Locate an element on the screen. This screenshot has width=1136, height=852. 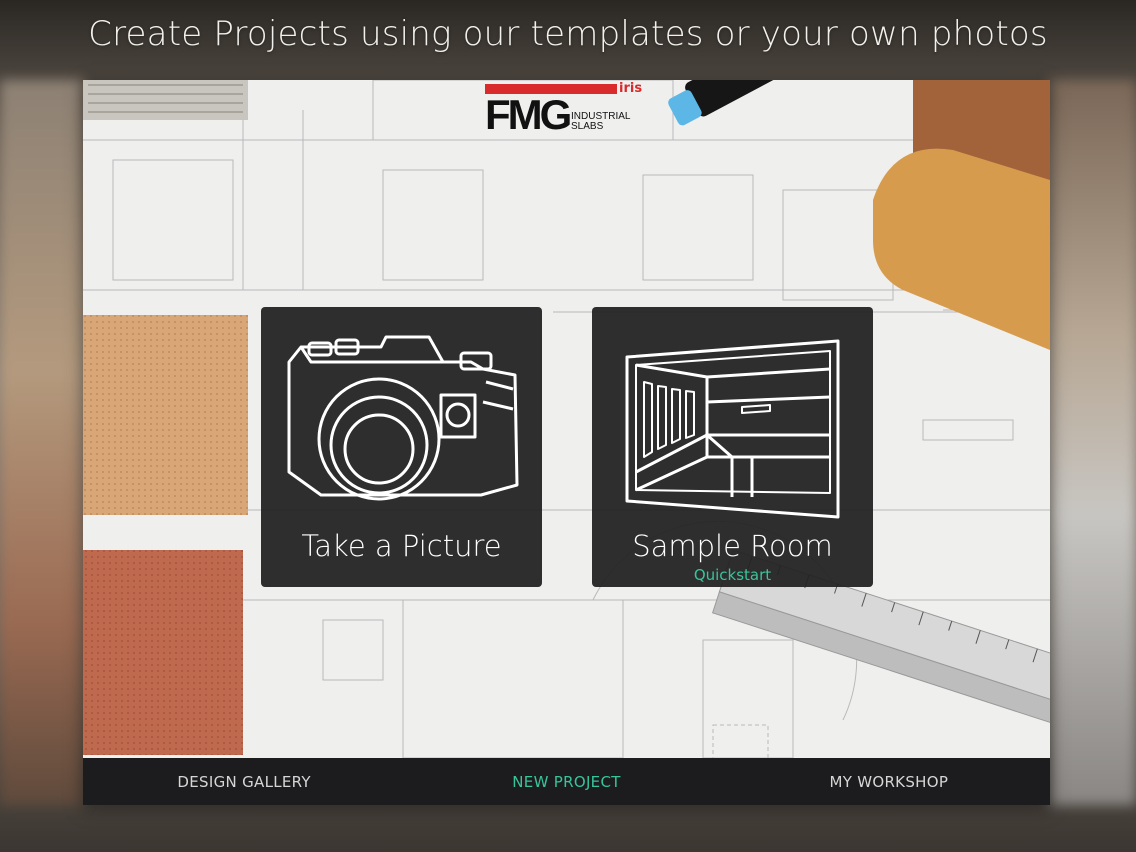
sample-room-label: Sample Room is located at coordinates (732, 546).